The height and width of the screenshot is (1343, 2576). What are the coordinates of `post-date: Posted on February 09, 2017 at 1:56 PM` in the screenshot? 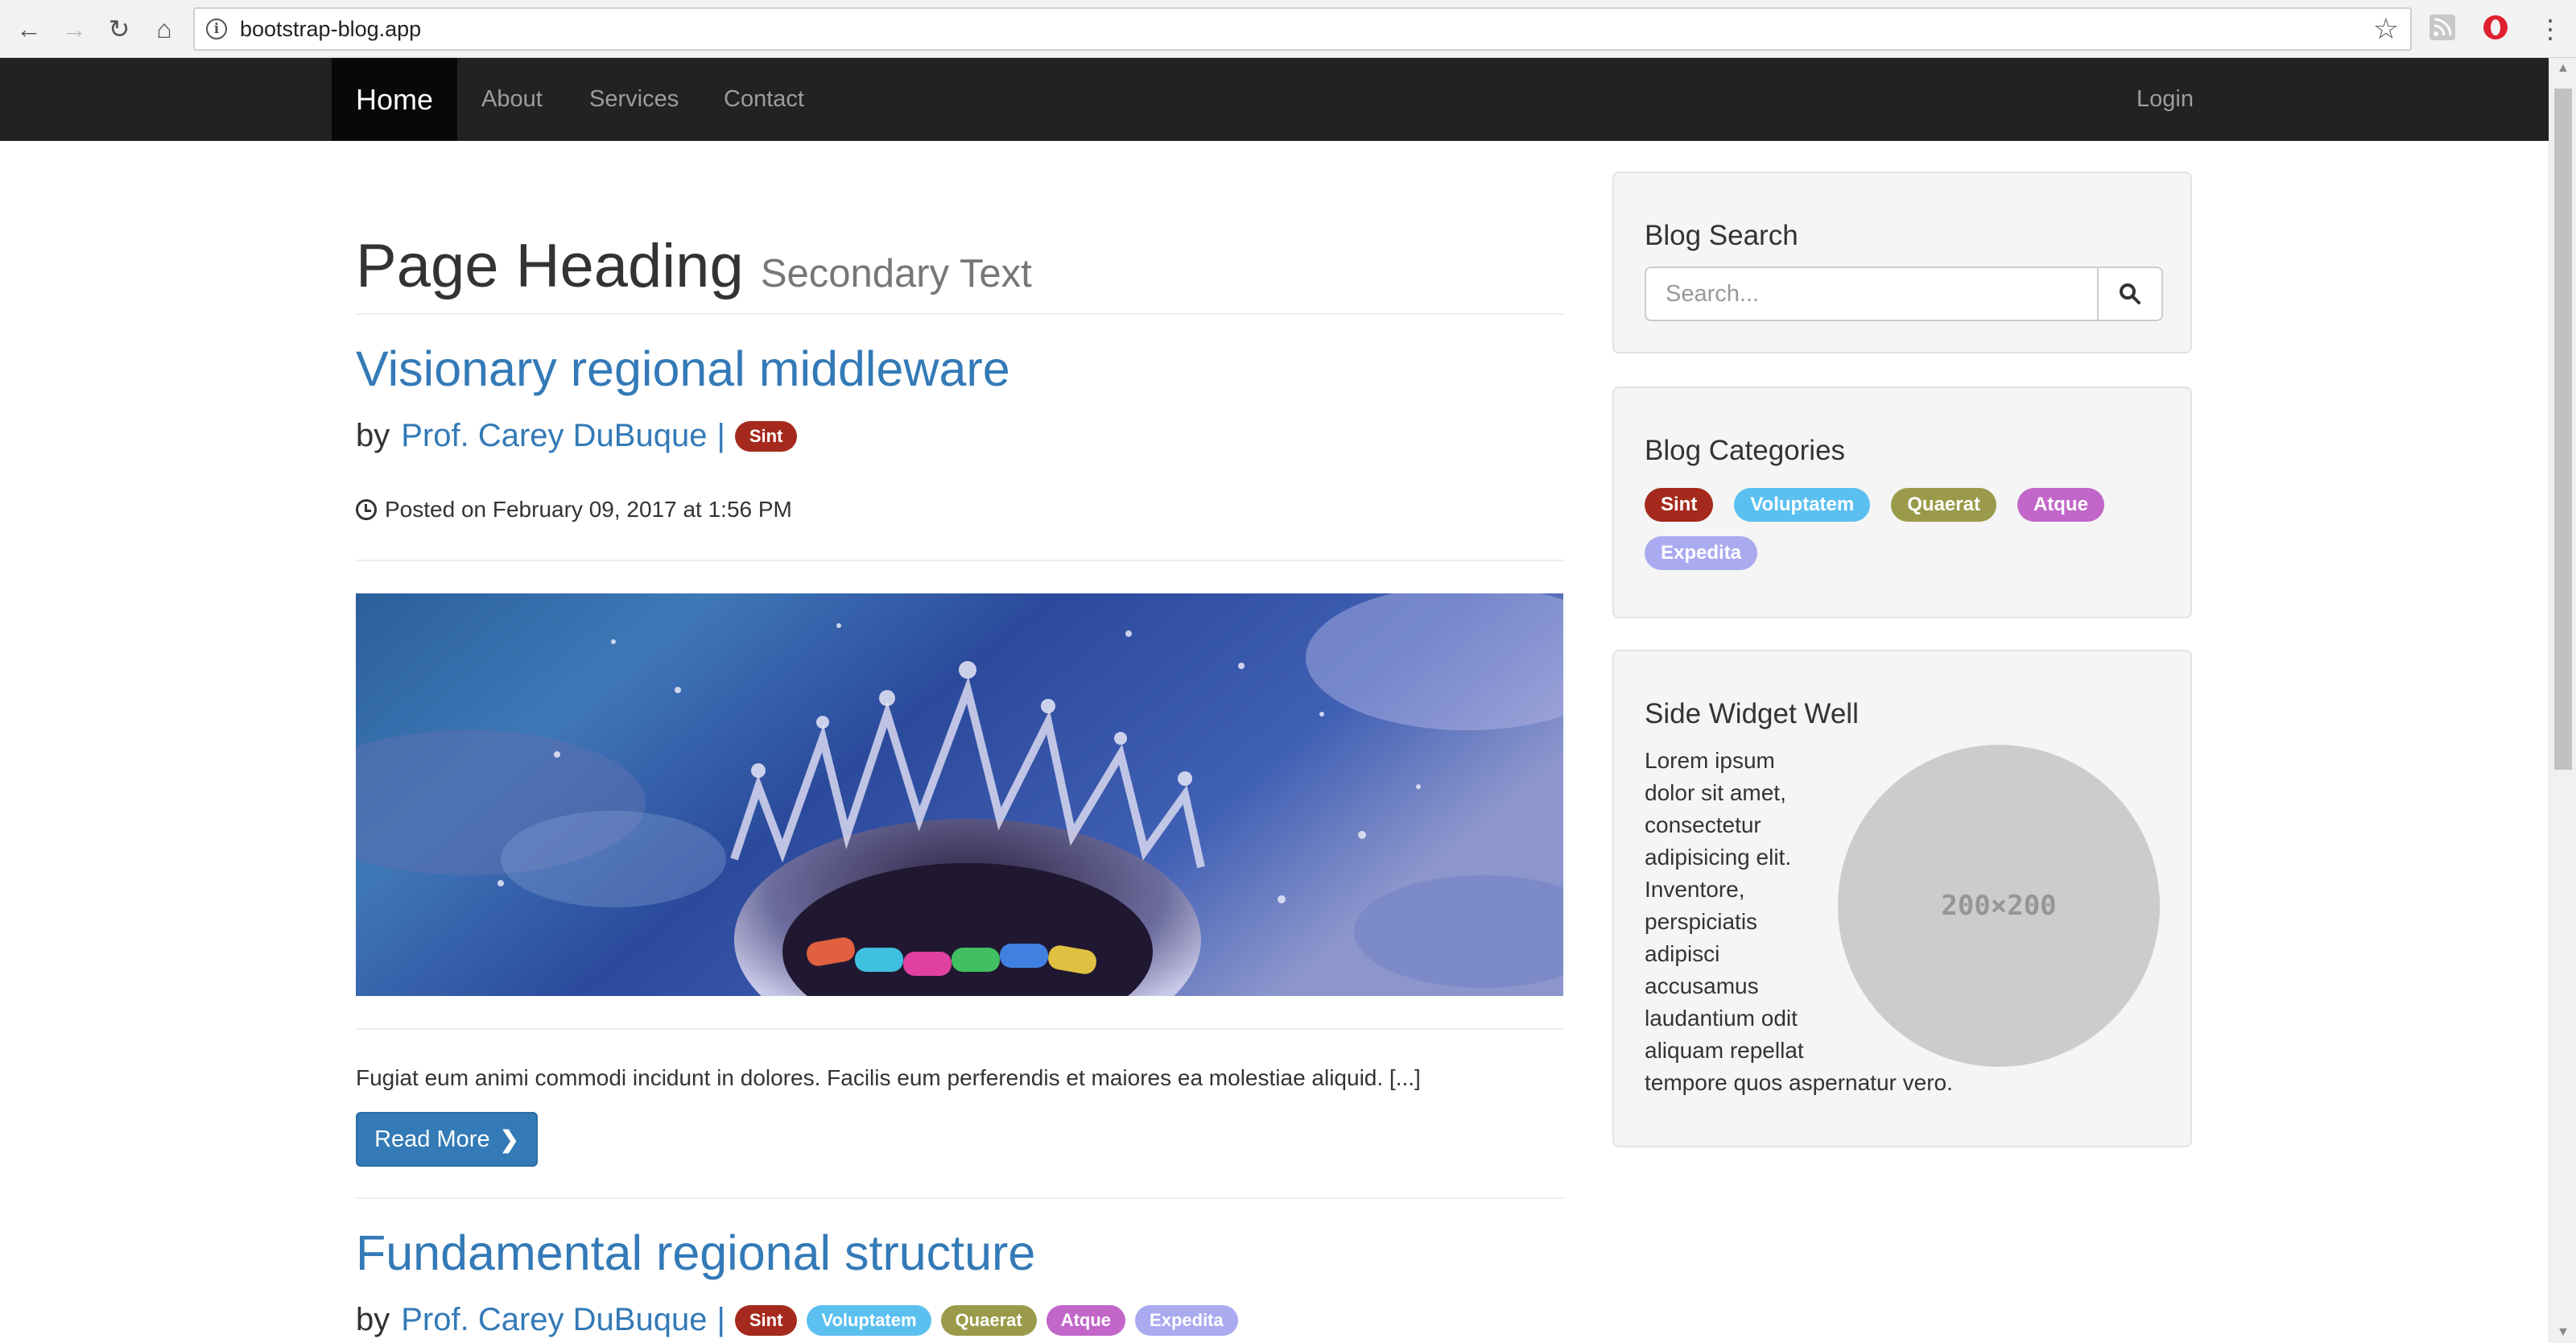 It's located at (574, 510).